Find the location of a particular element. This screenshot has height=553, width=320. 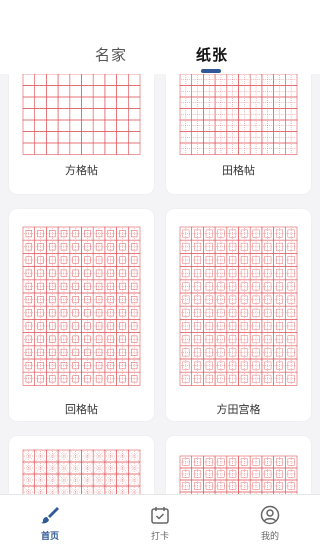

paper-card-label: 回格帖 is located at coordinates (81, 409).